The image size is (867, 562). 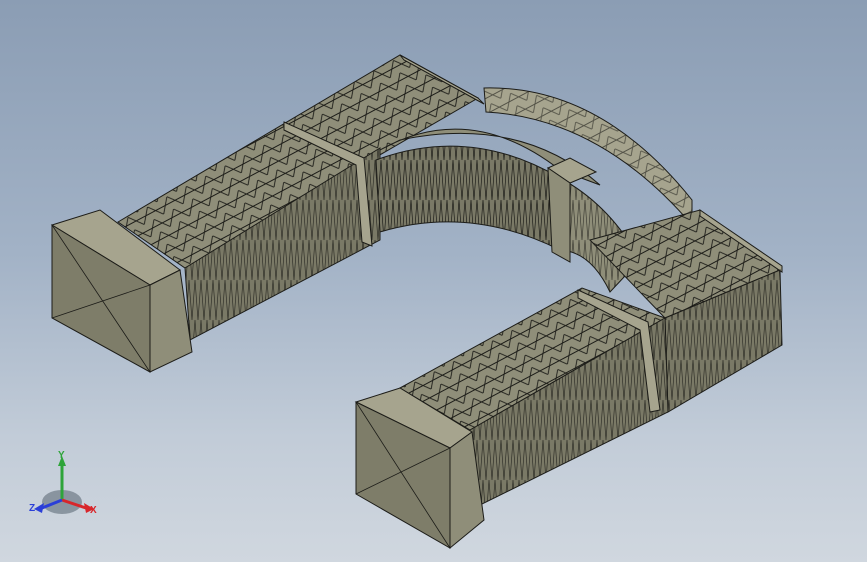 What do you see at coordinates (32, 508) in the screenshot?
I see `triad-z-label: Z` at bounding box center [32, 508].